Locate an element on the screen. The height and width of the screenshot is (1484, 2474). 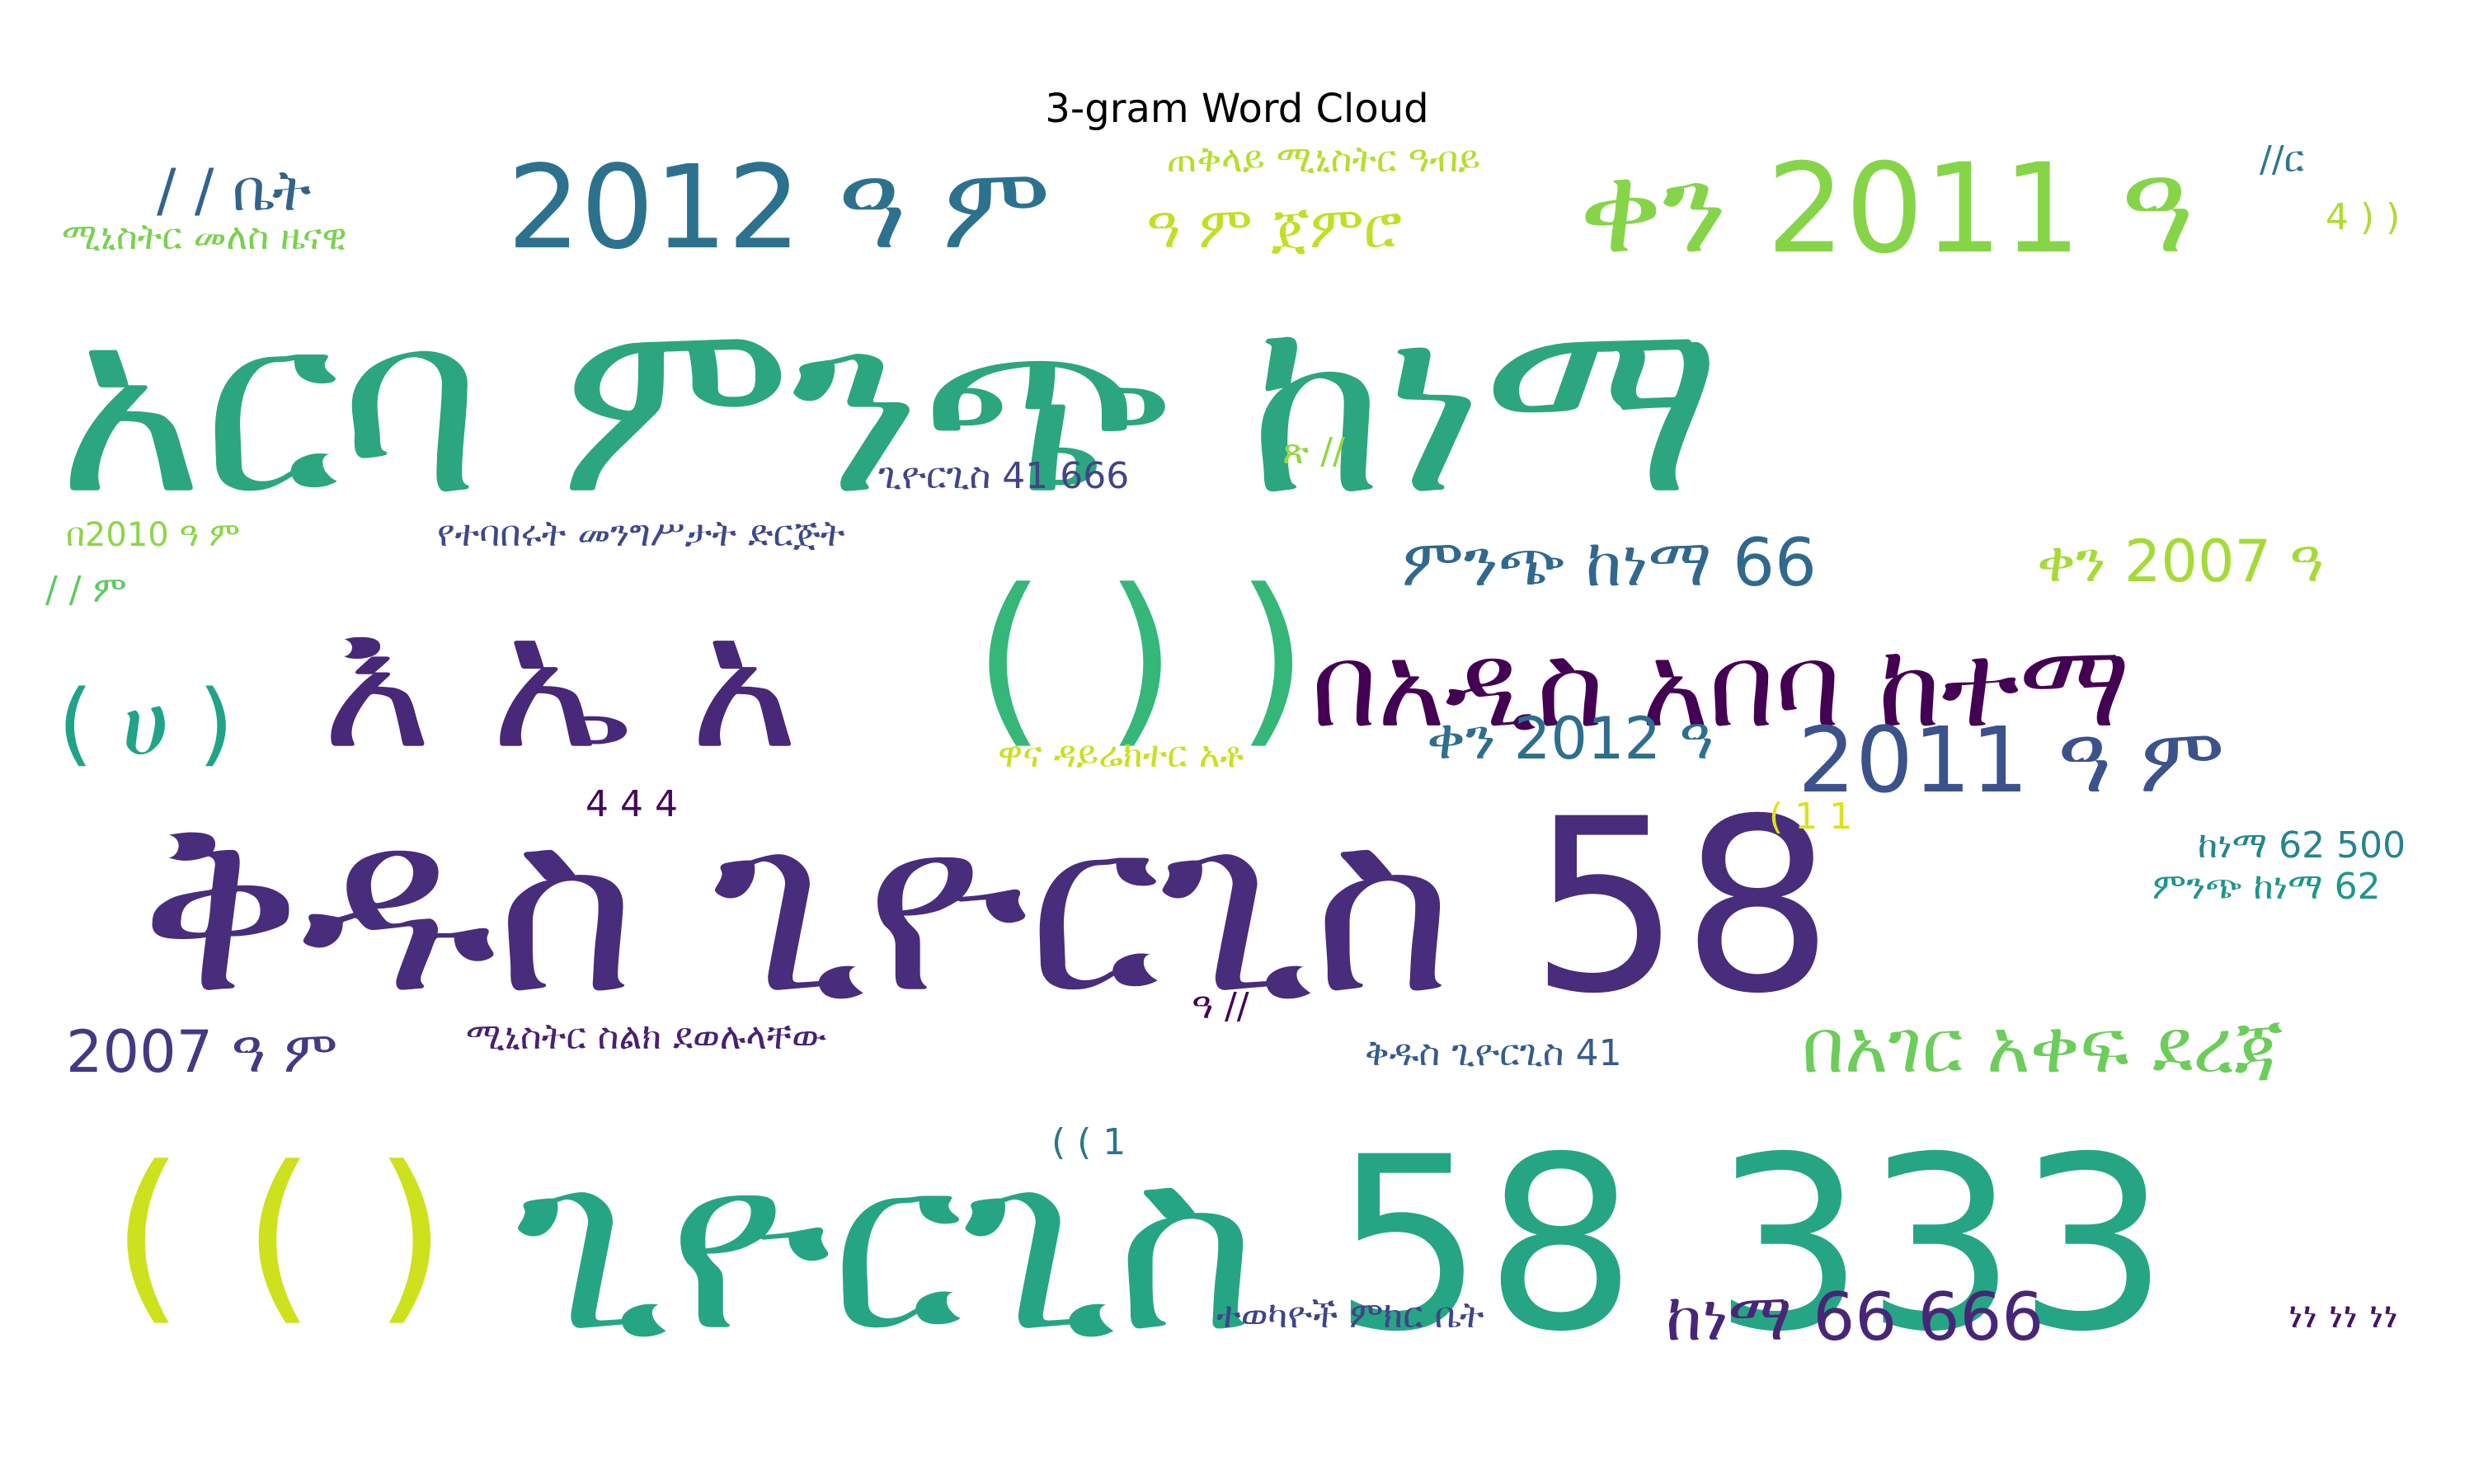
word-cloud-term: ( ( ) is located at coordinates (278, 1235).